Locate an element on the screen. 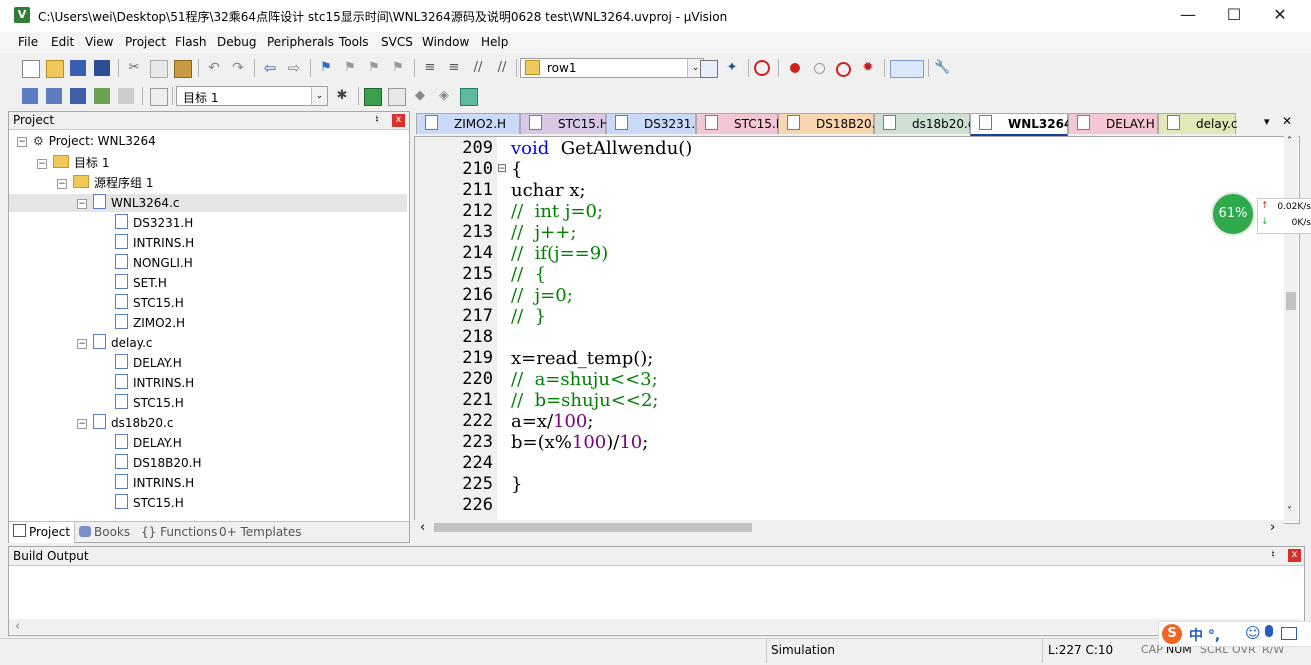  tab-stc15-h-2: STC15.H is located at coordinates (740, 123).